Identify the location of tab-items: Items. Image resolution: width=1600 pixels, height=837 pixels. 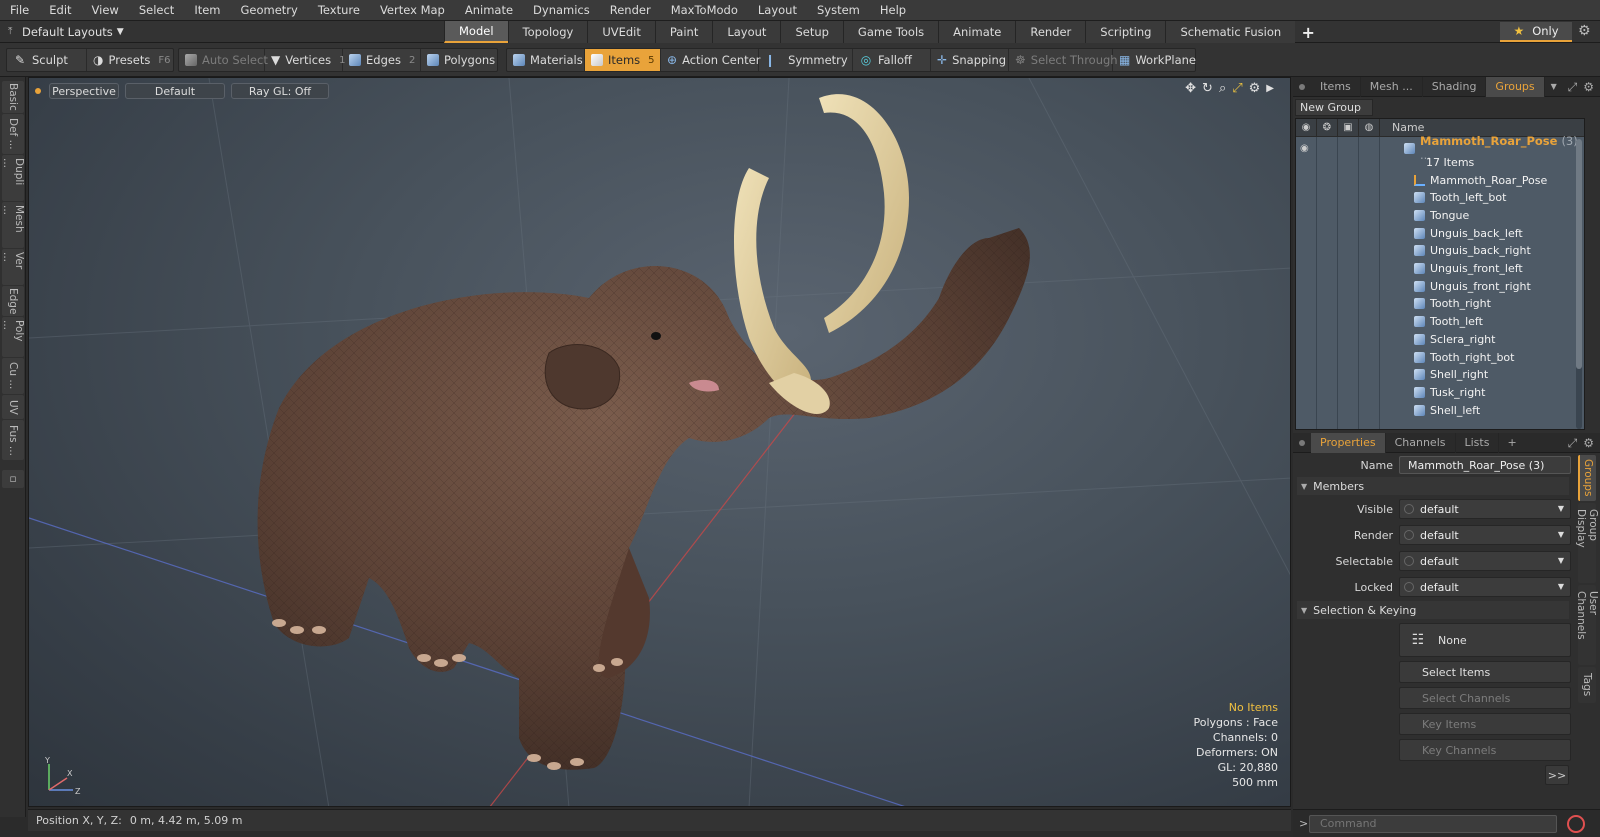
(1336, 86).